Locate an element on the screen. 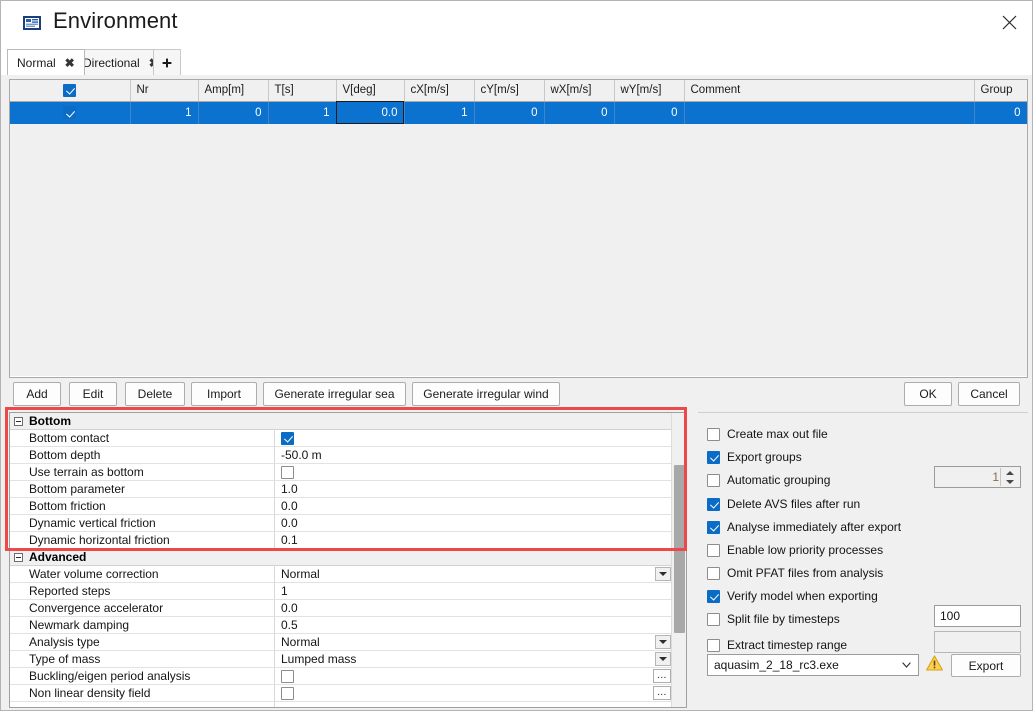 The width and height of the screenshot is (1033, 711). column-header-group: Group is located at coordinates (1000, 91).